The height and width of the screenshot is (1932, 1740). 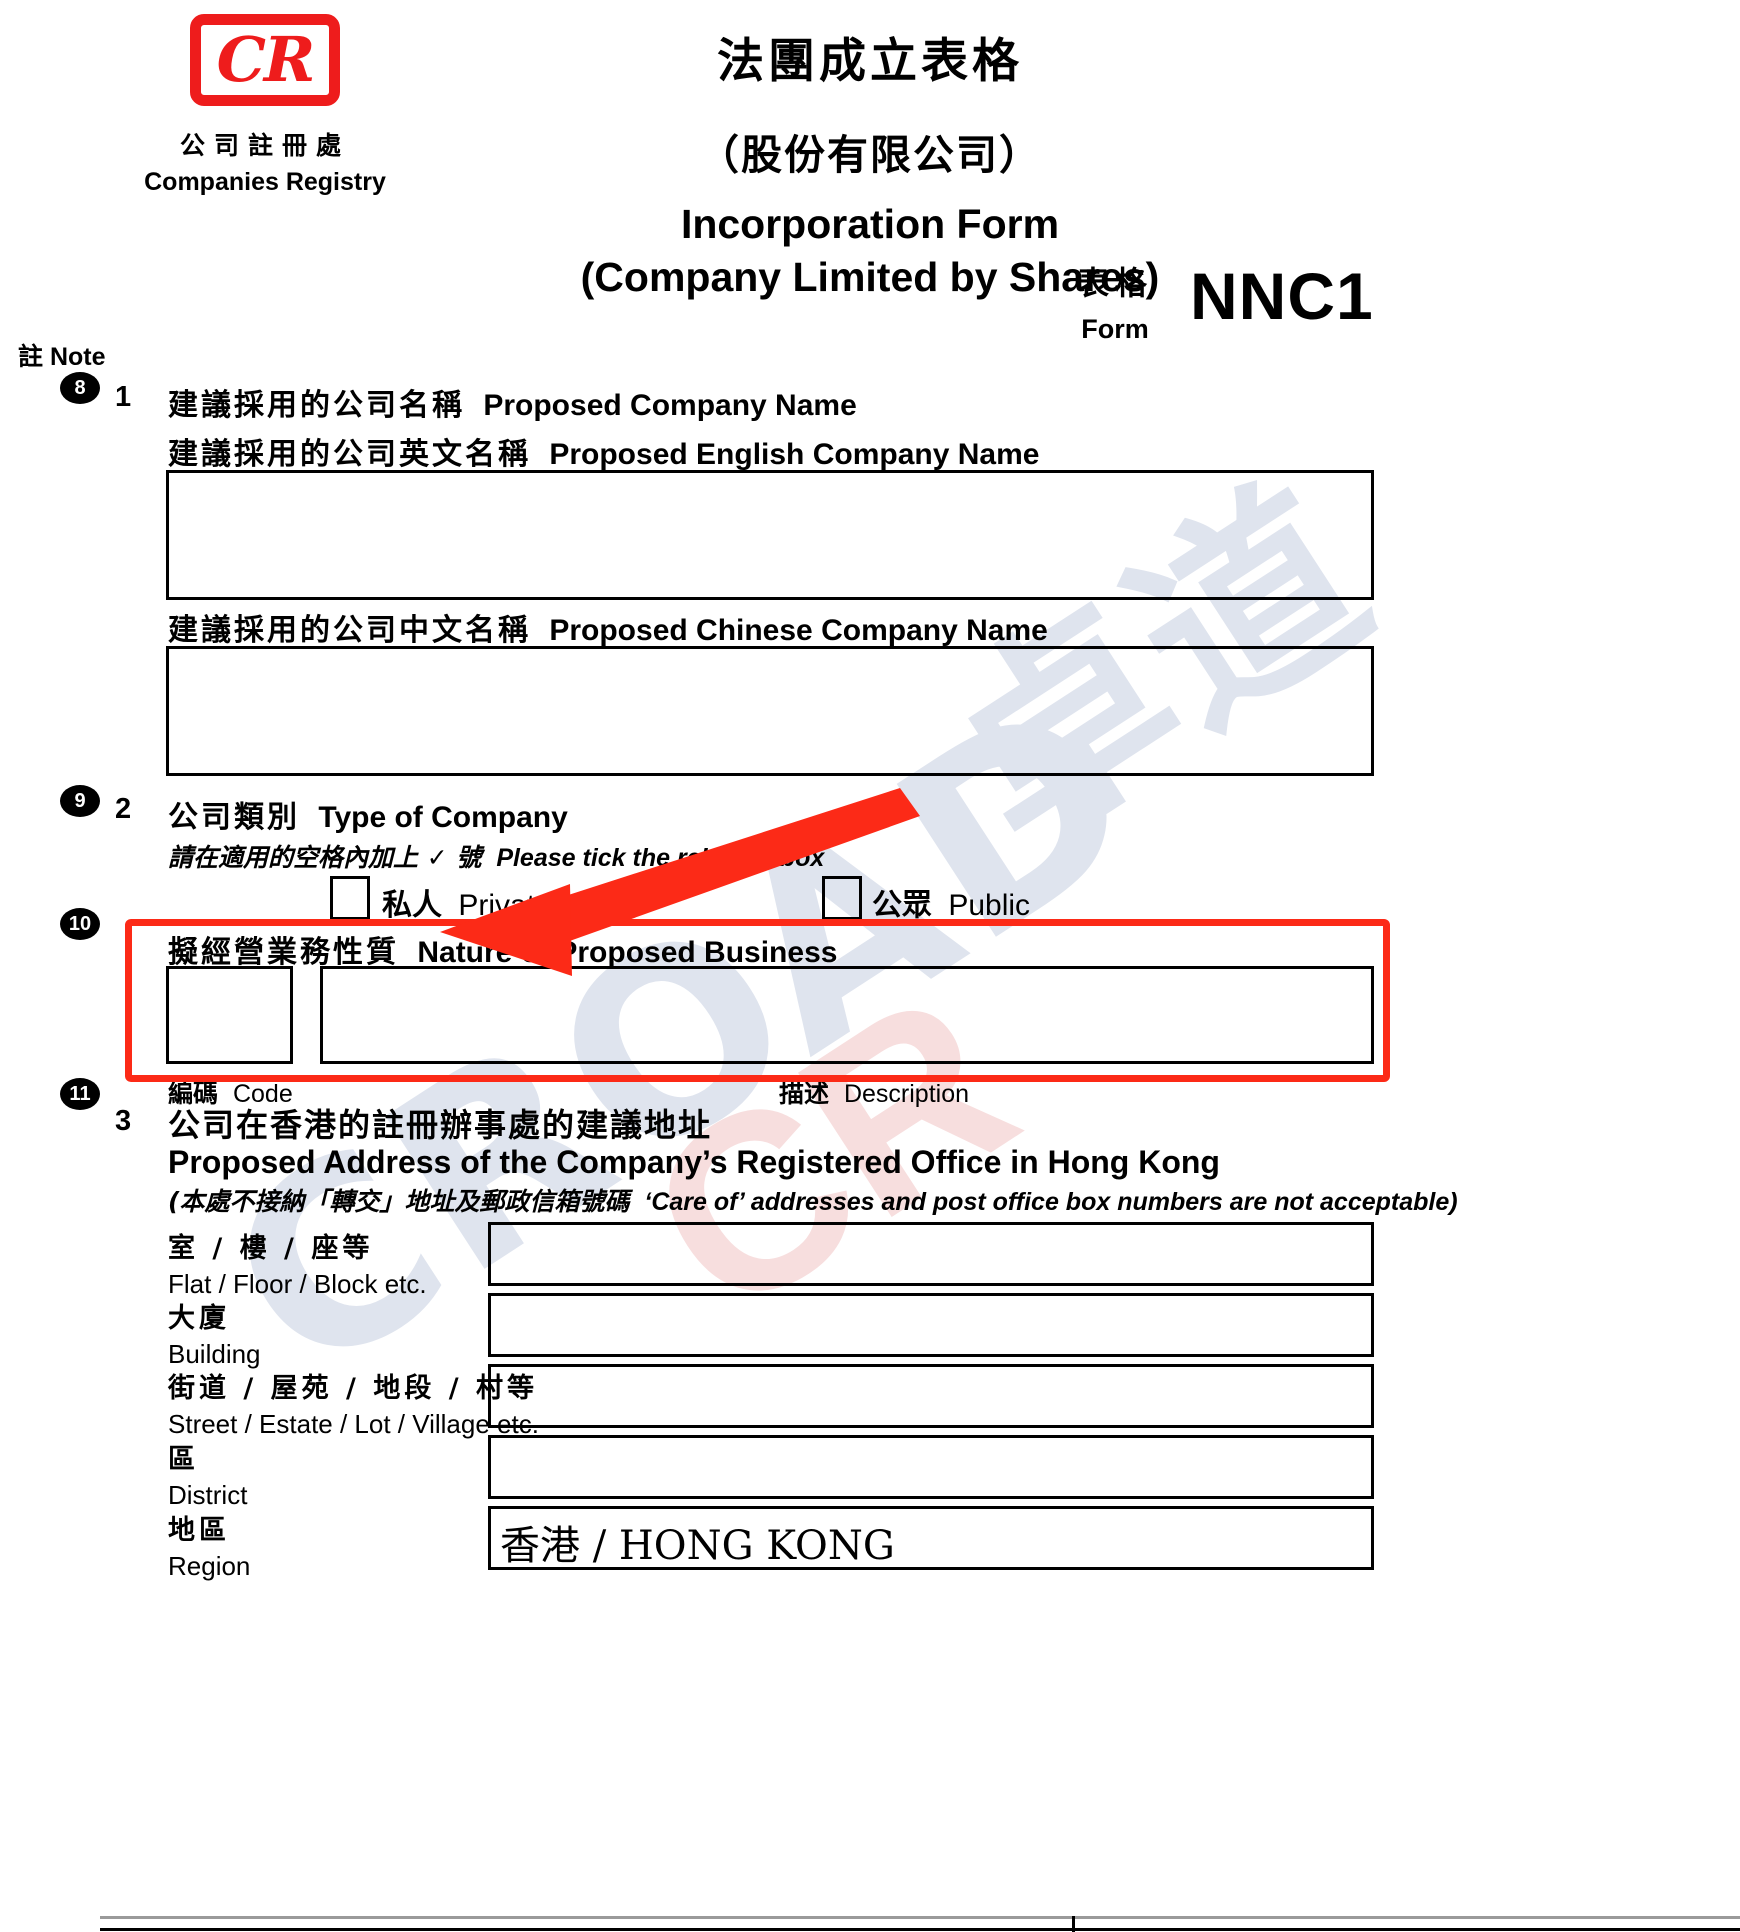 What do you see at coordinates (920, 1917) in the screenshot?
I see `page-bottom-divider` at bounding box center [920, 1917].